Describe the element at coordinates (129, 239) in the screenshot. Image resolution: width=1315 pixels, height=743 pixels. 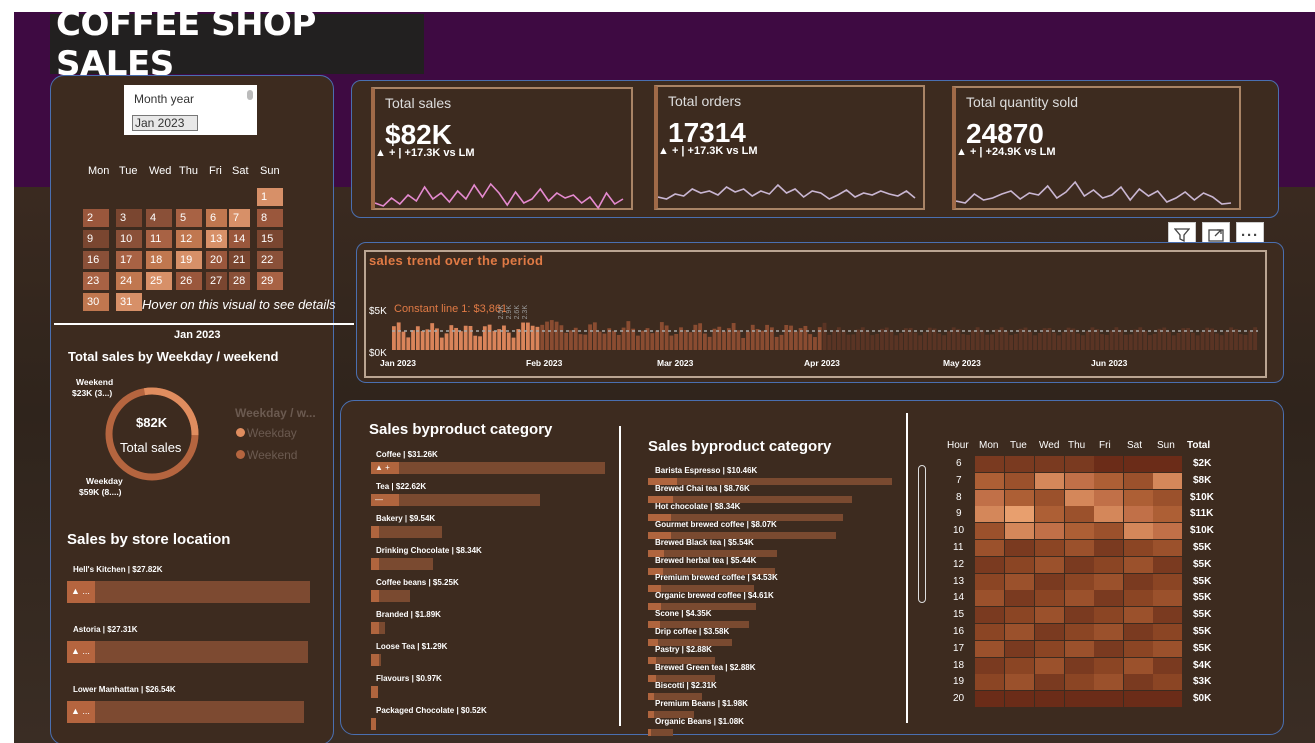
I see `calendar-date: 10` at that location.